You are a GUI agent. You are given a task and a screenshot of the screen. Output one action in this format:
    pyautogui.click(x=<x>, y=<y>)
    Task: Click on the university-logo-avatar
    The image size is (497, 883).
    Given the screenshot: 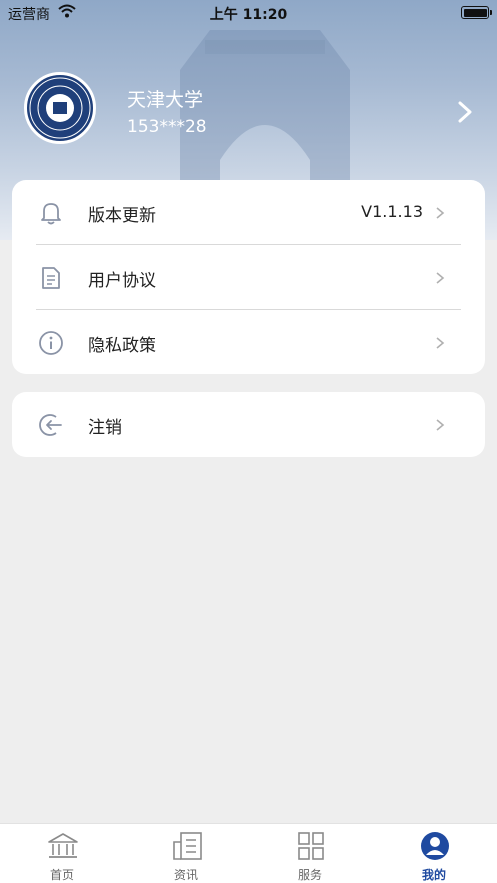 What is the action you would take?
    pyautogui.click(x=60, y=108)
    